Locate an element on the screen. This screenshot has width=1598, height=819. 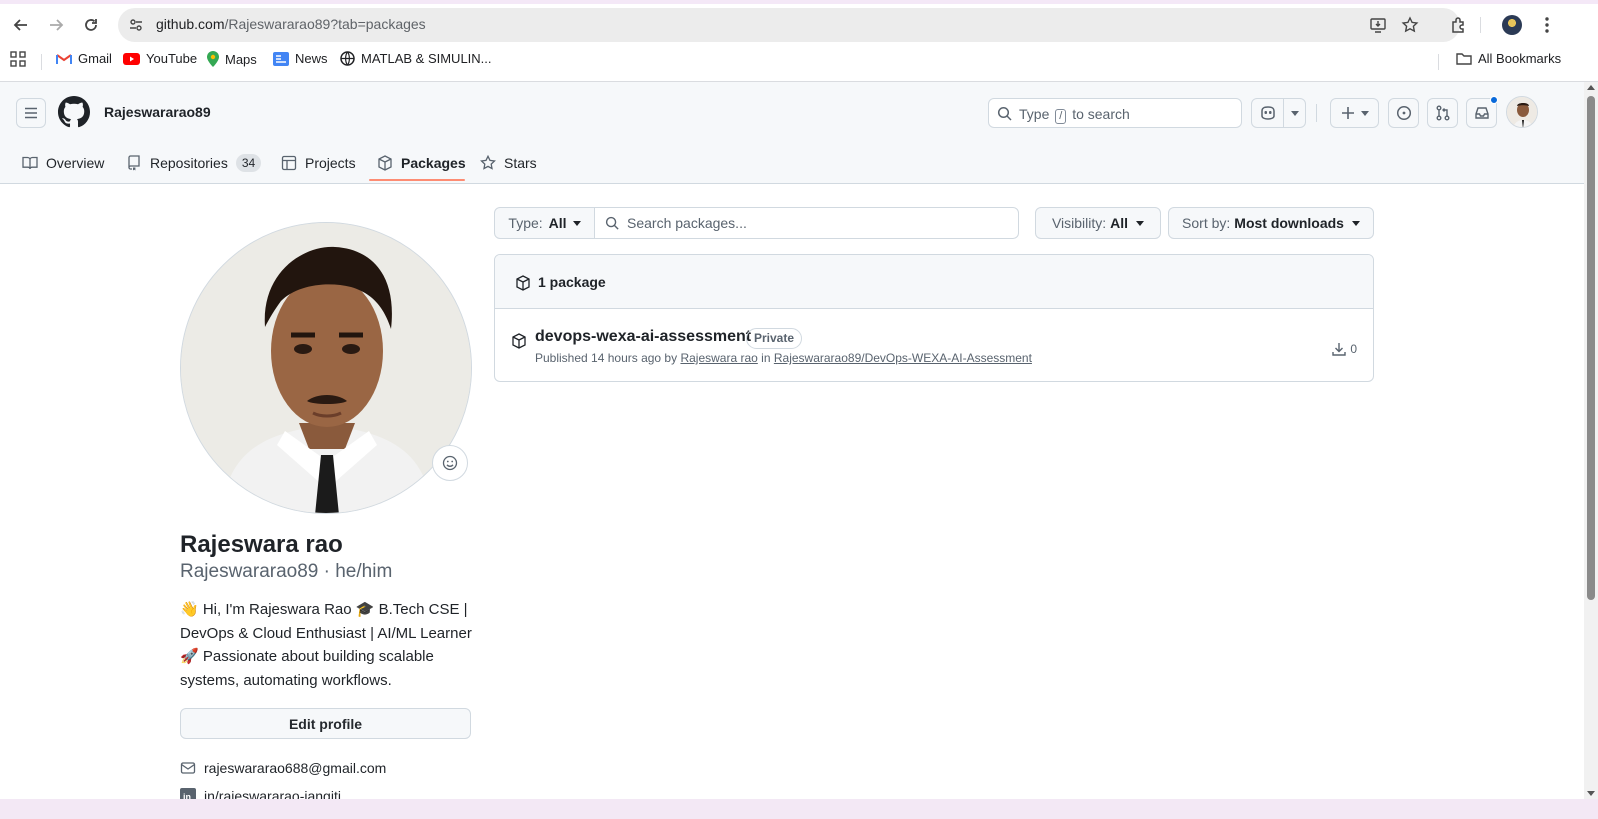
back-arrow-icon is located at coordinates (20, 25).